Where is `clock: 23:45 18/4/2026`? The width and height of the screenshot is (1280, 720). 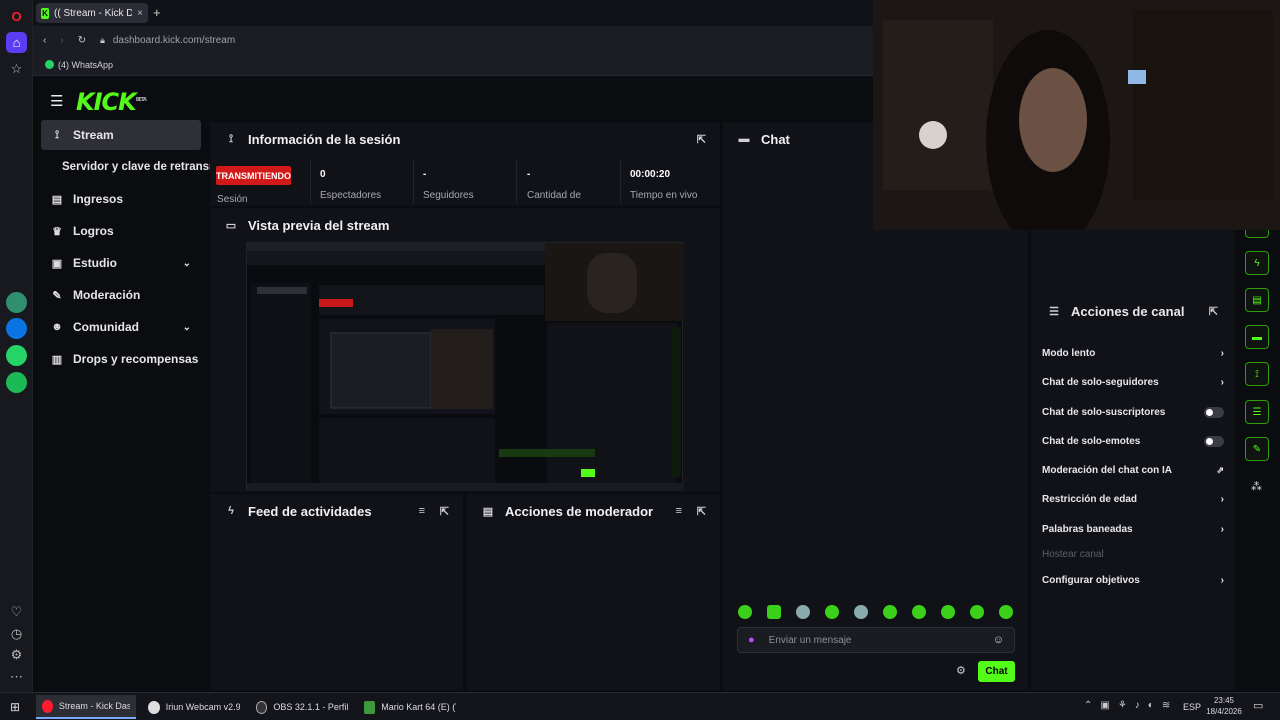 clock: 23:45 18/4/2026 is located at coordinates (1224, 706).